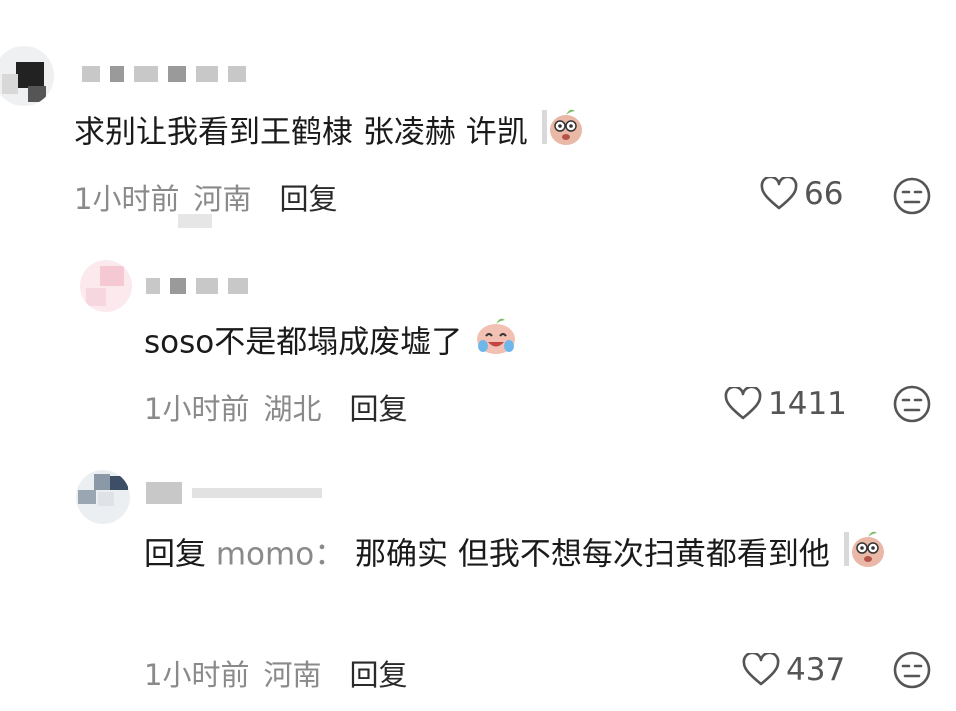  What do you see at coordinates (807, 404) in the screenshot?
I see `like-count: 1411` at bounding box center [807, 404].